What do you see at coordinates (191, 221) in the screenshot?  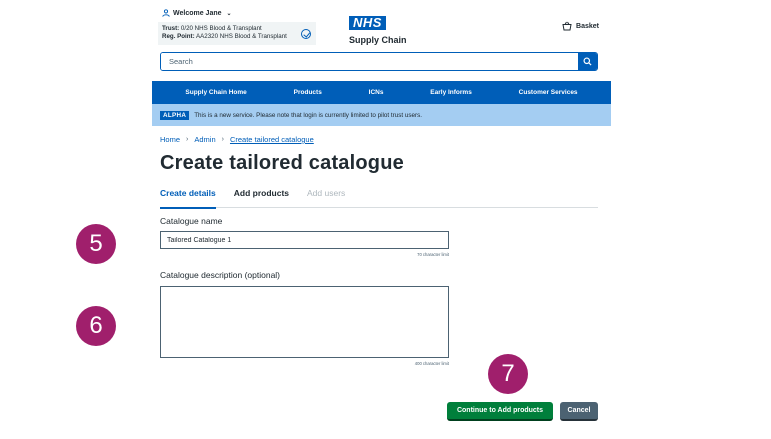 I see `catalogue-name-label: Catalogue name` at bounding box center [191, 221].